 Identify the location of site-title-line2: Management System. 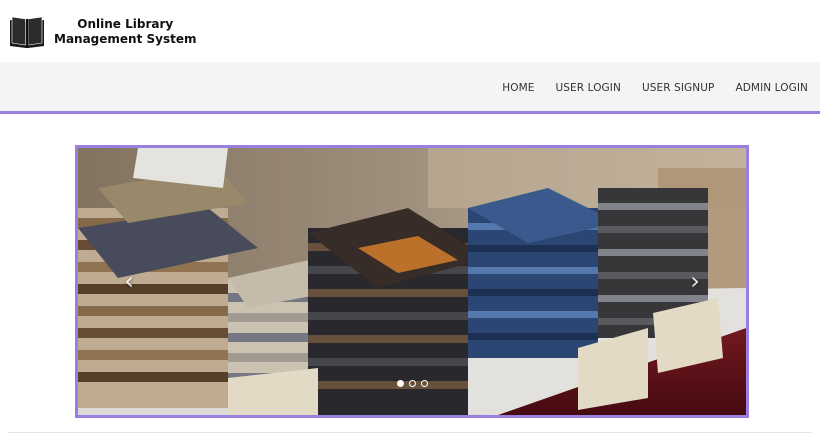
(125, 39).